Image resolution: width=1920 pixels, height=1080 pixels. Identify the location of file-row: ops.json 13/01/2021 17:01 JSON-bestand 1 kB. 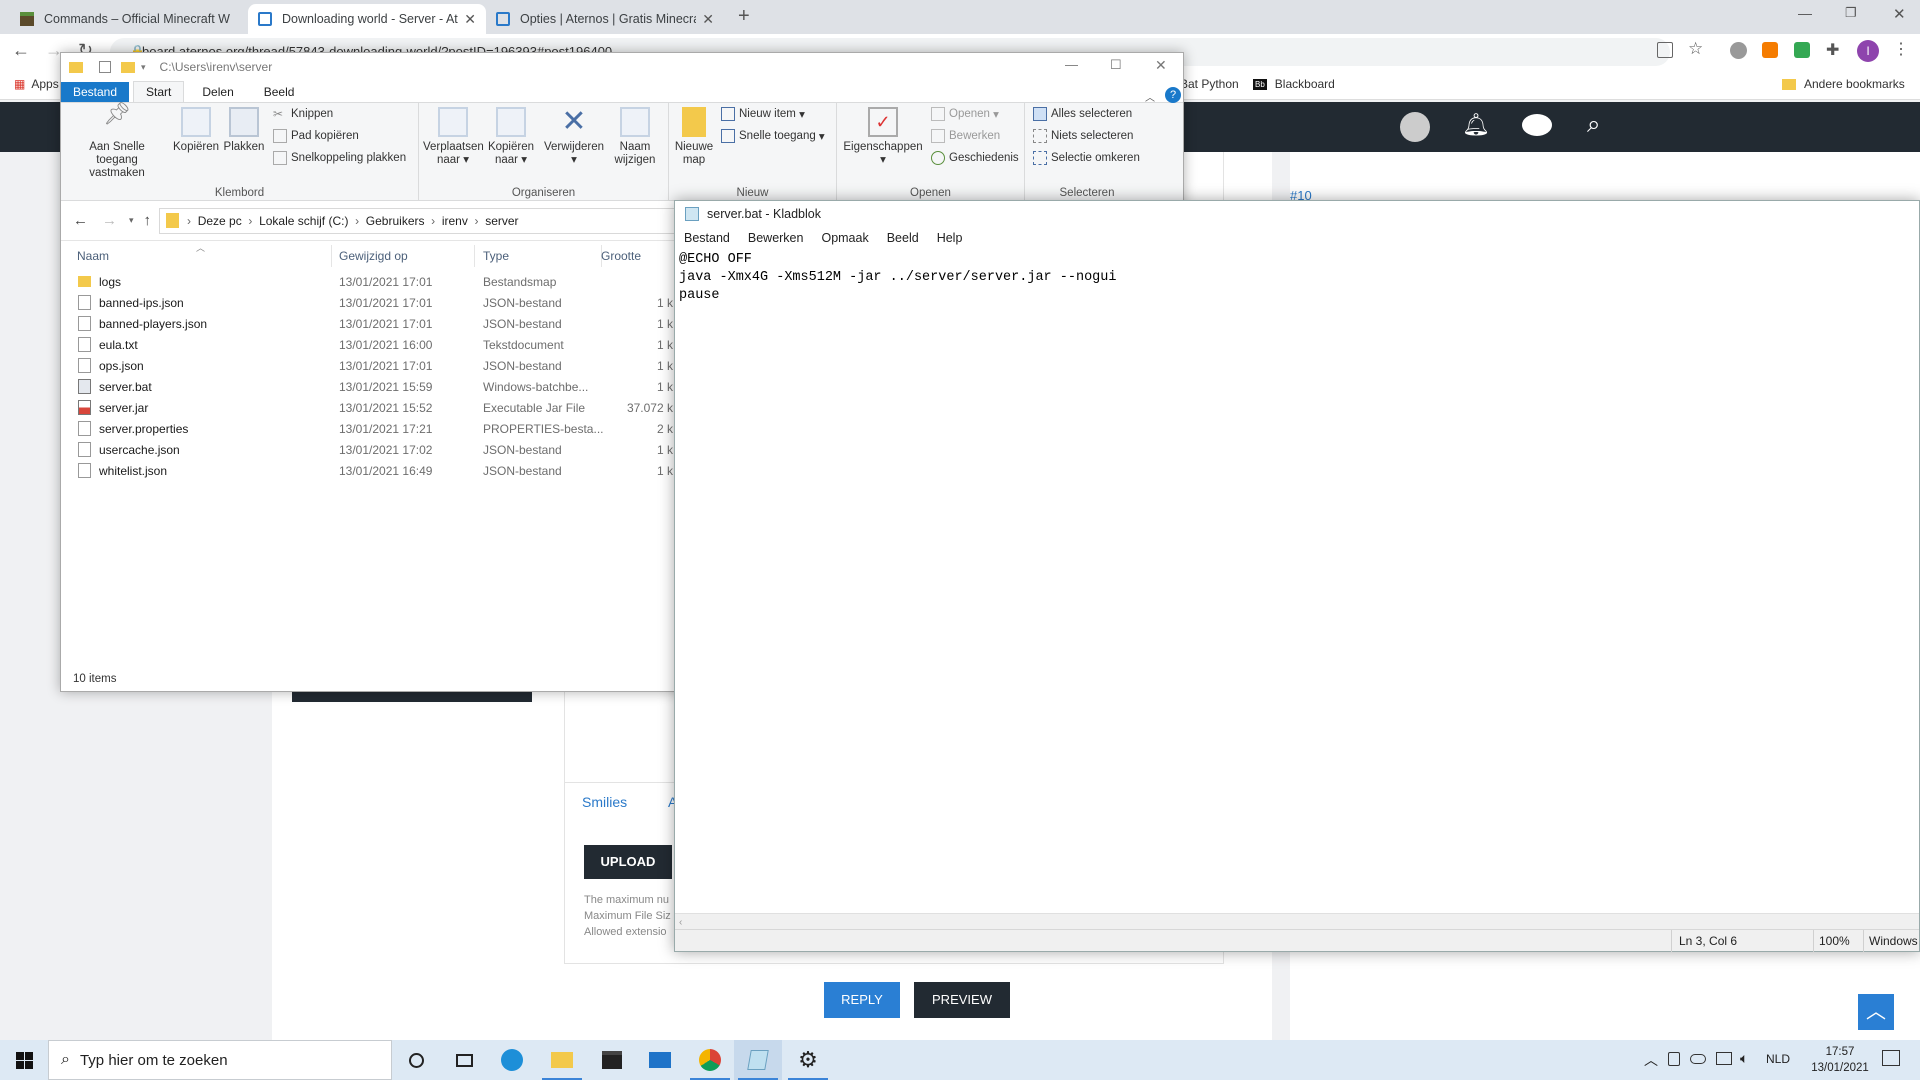
(371, 365).